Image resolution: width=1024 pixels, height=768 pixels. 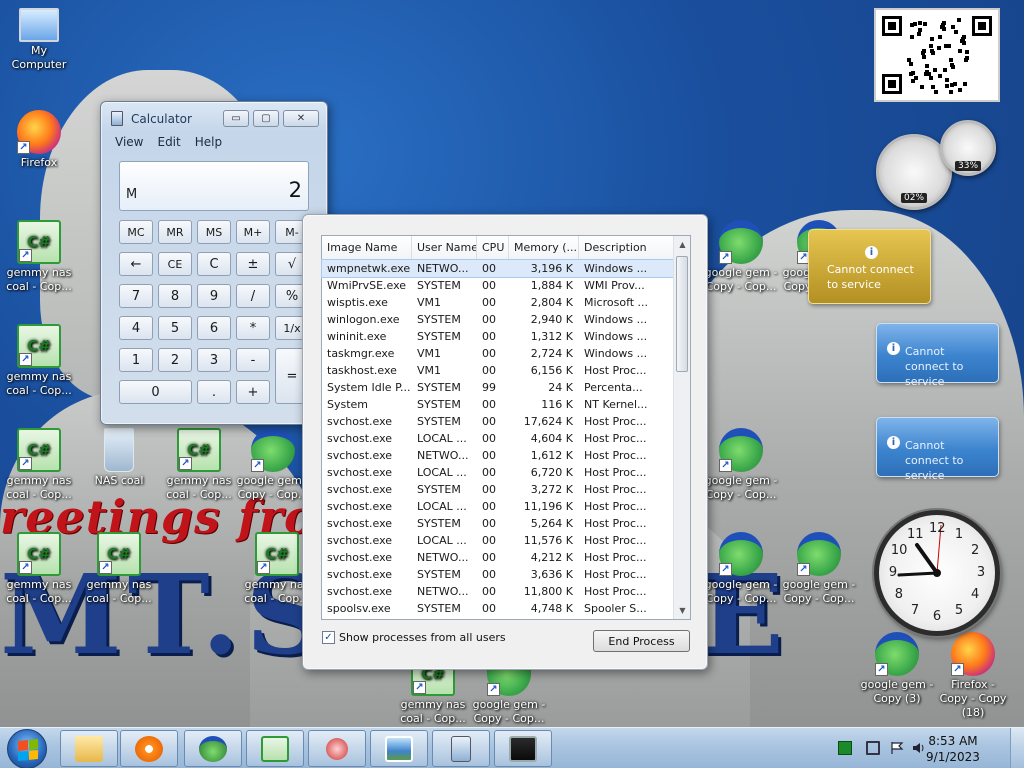 I want to click on desktop-icon: ↗ google gem - Copy (3), so click(x=897, y=669).